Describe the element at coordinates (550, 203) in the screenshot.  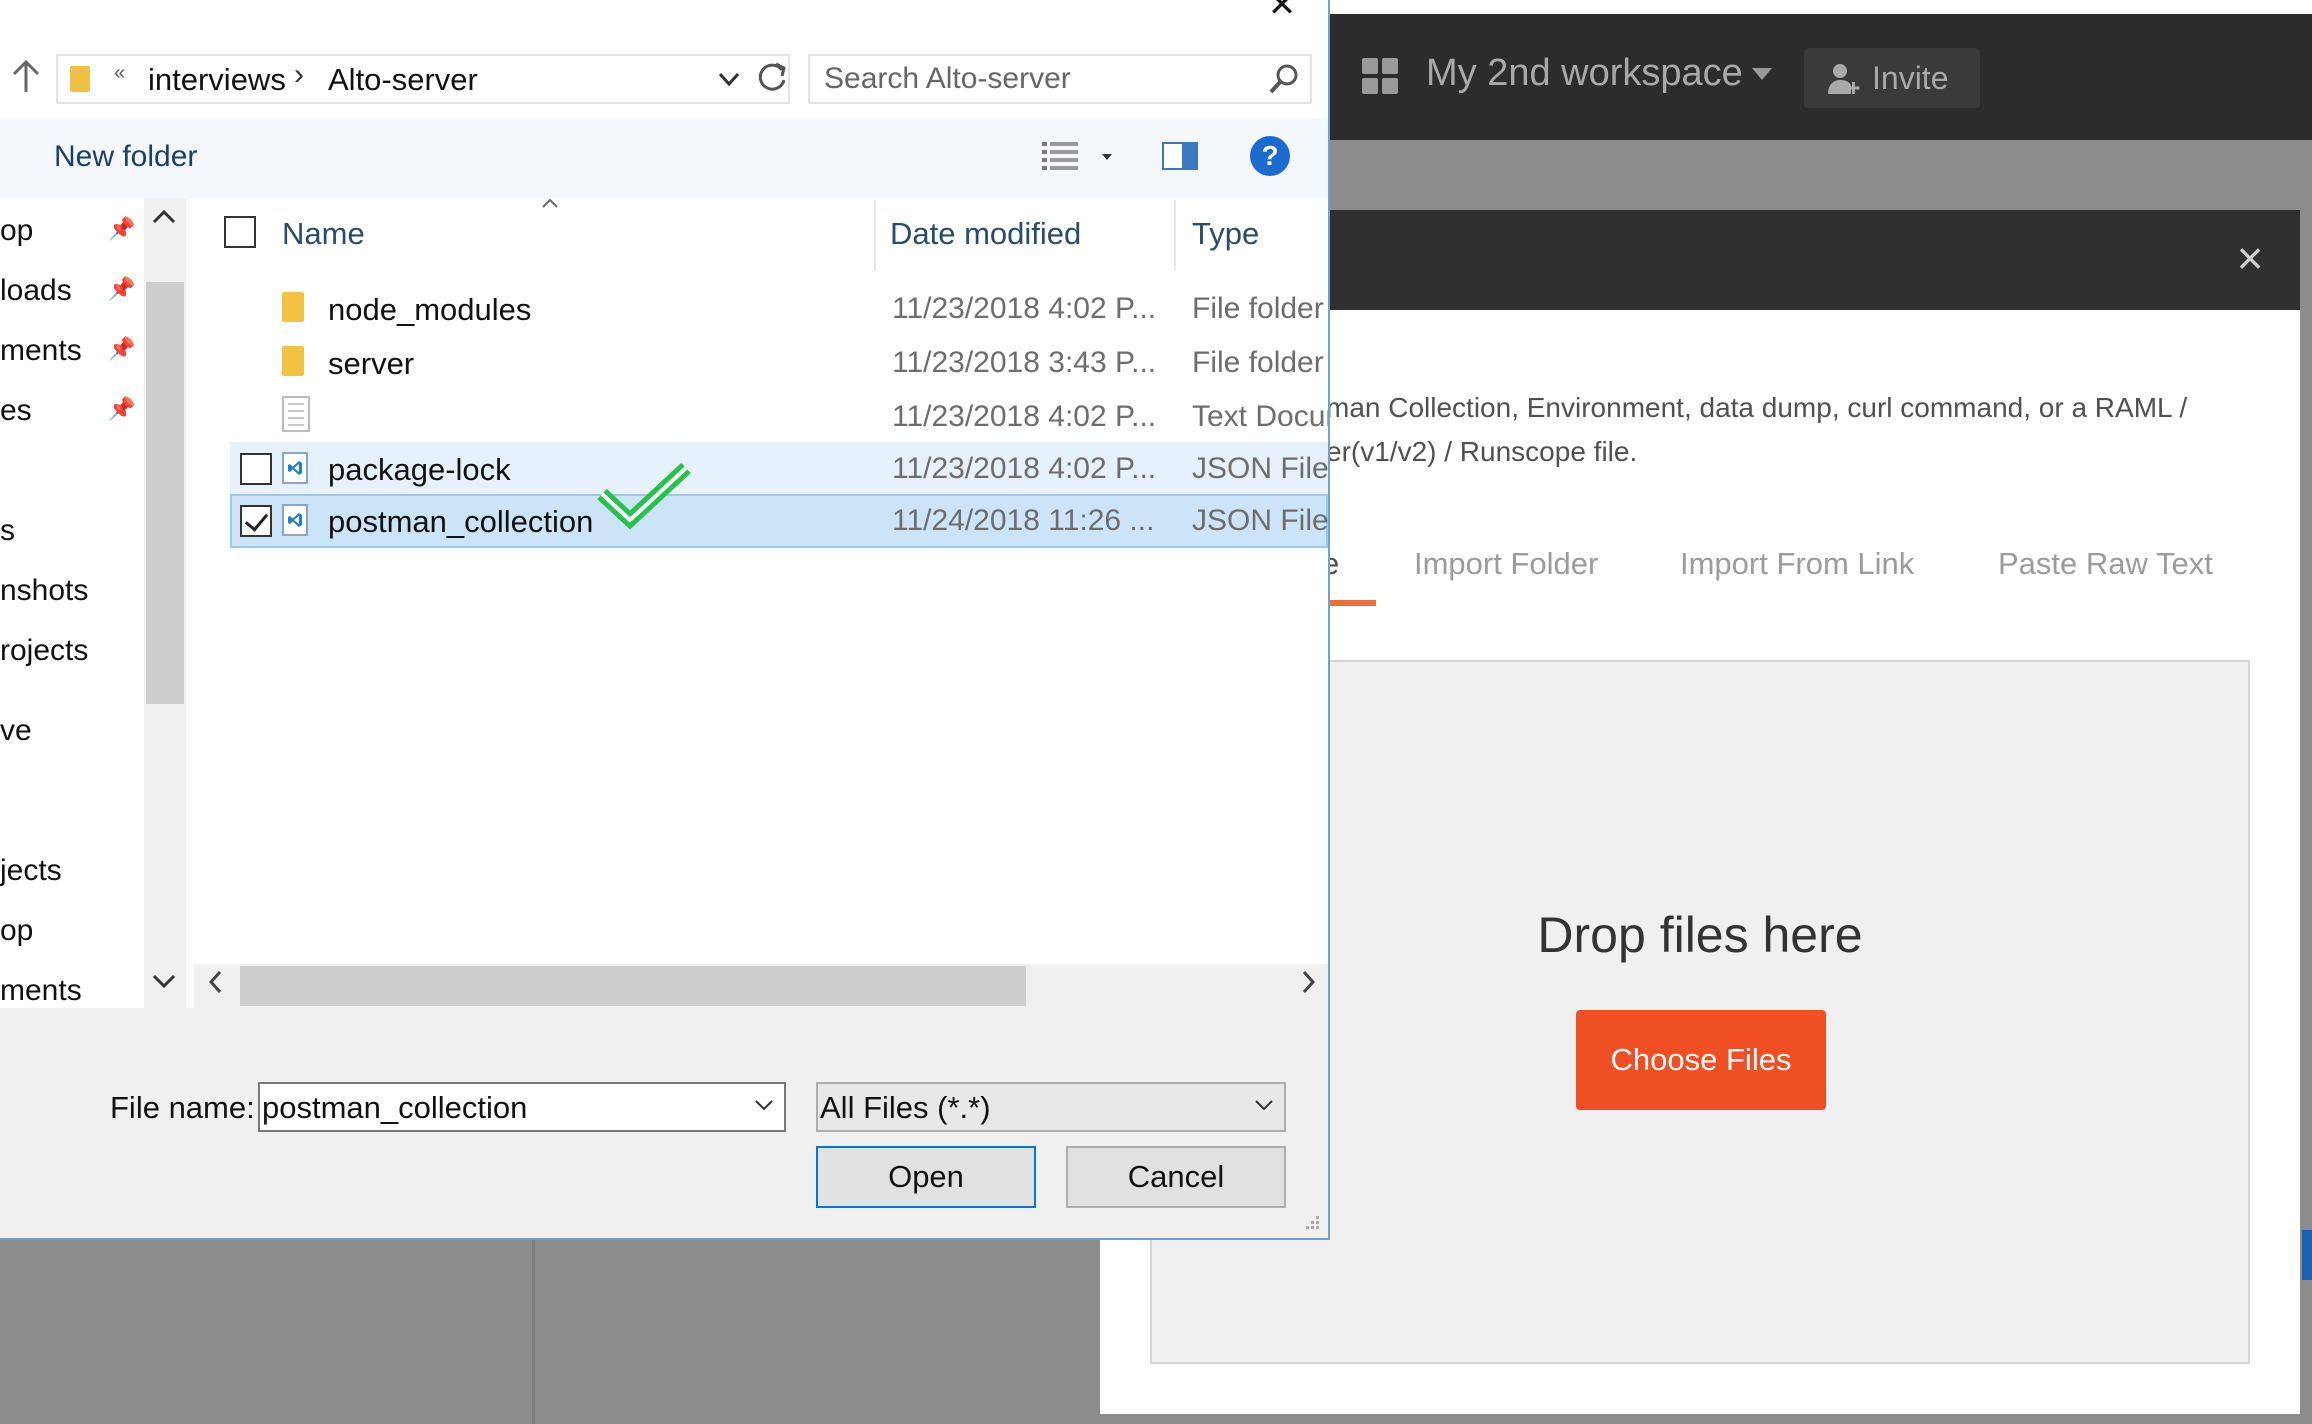
I see `sort-ascending-icon` at that location.